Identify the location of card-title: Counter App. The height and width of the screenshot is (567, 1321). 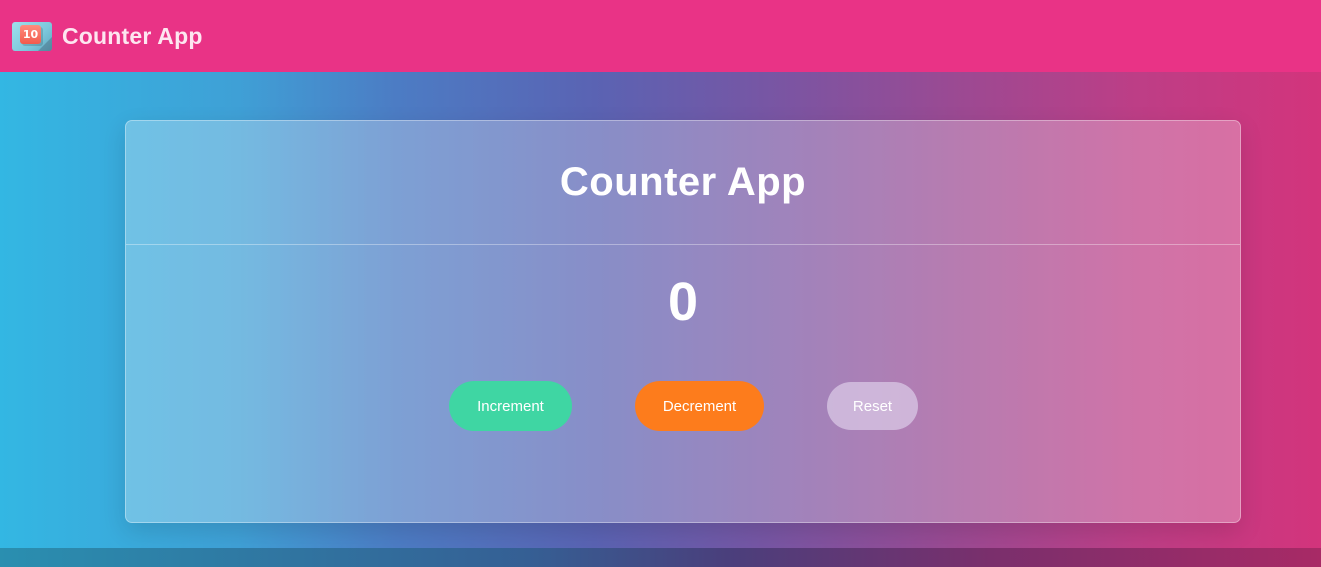
(683, 182).